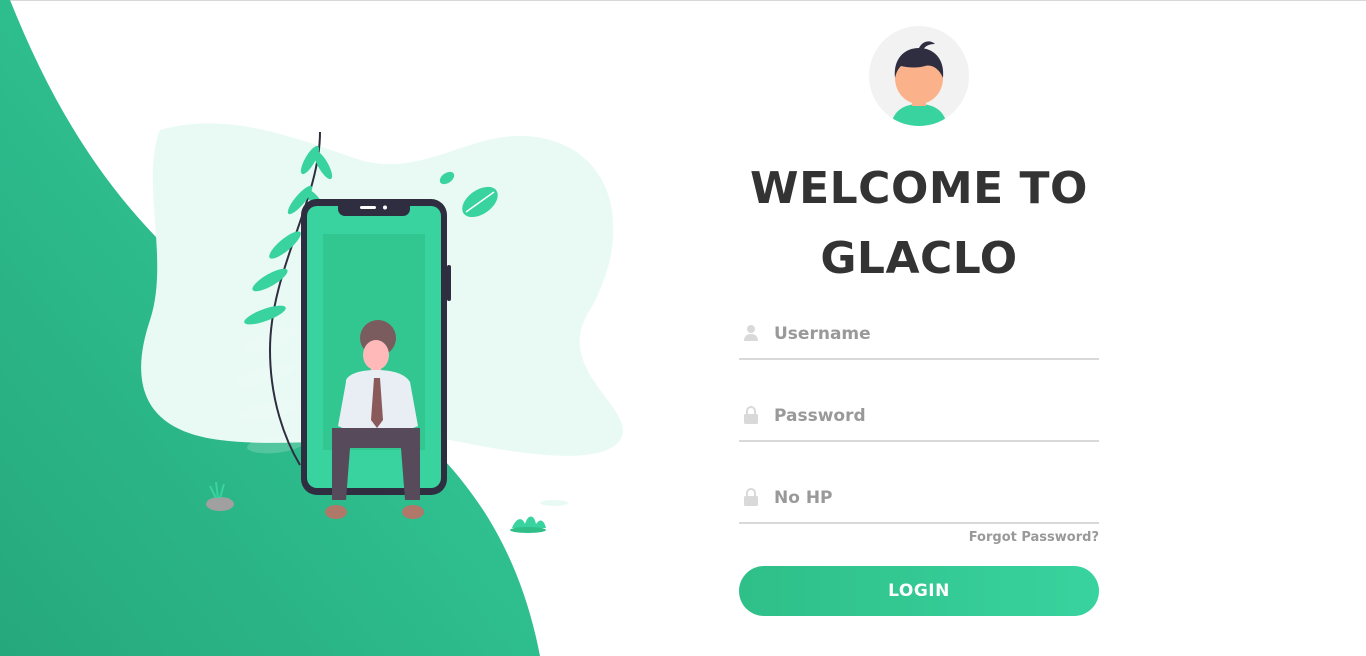  Describe the element at coordinates (919, 591) in the screenshot. I see `login-button: LOGIN` at that location.